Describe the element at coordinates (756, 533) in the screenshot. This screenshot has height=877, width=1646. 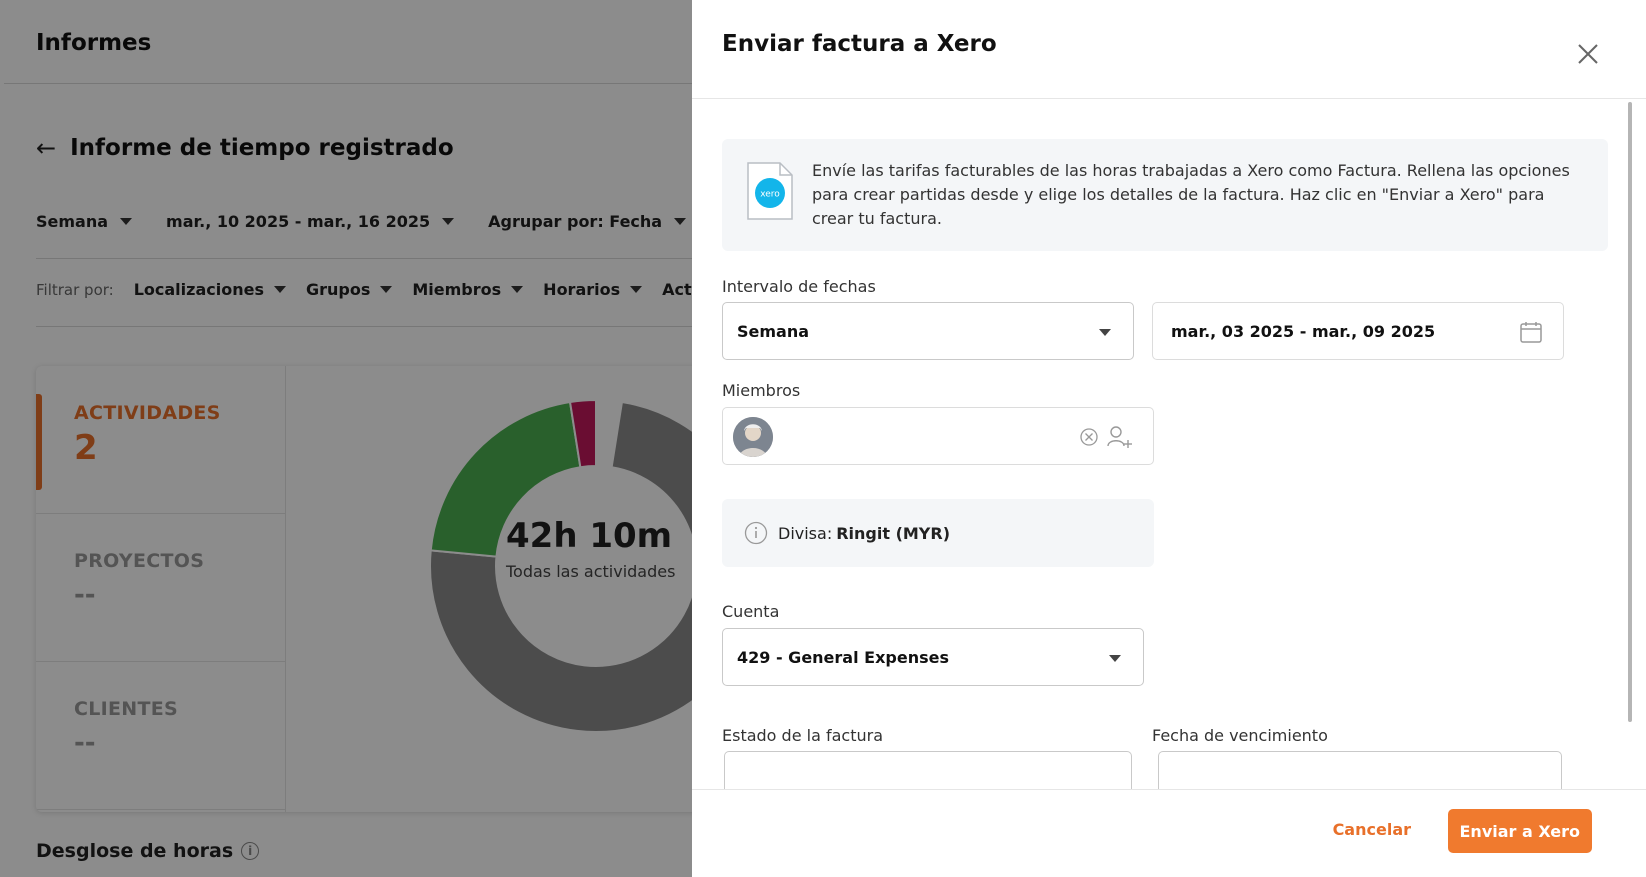
I see `info-icon` at that location.